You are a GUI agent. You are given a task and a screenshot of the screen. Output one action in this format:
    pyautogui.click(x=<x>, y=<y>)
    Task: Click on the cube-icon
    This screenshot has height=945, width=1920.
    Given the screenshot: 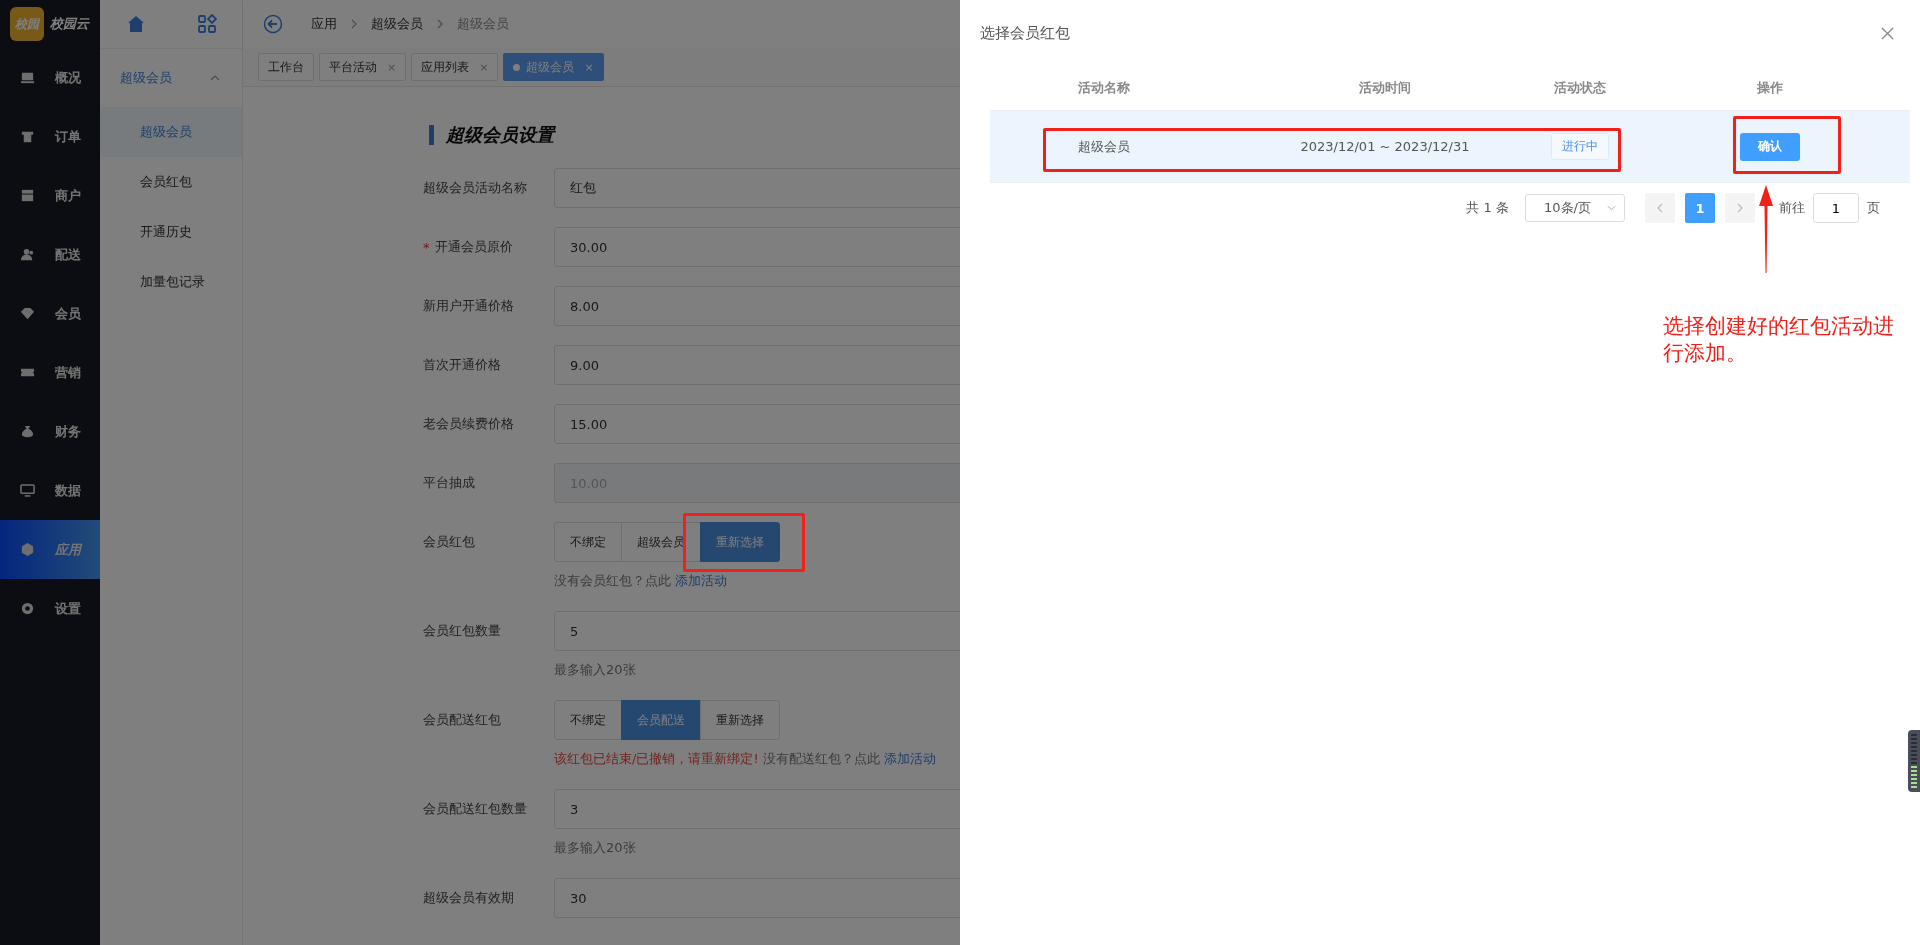 What is the action you would take?
    pyautogui.click(x=27, y=549)
    